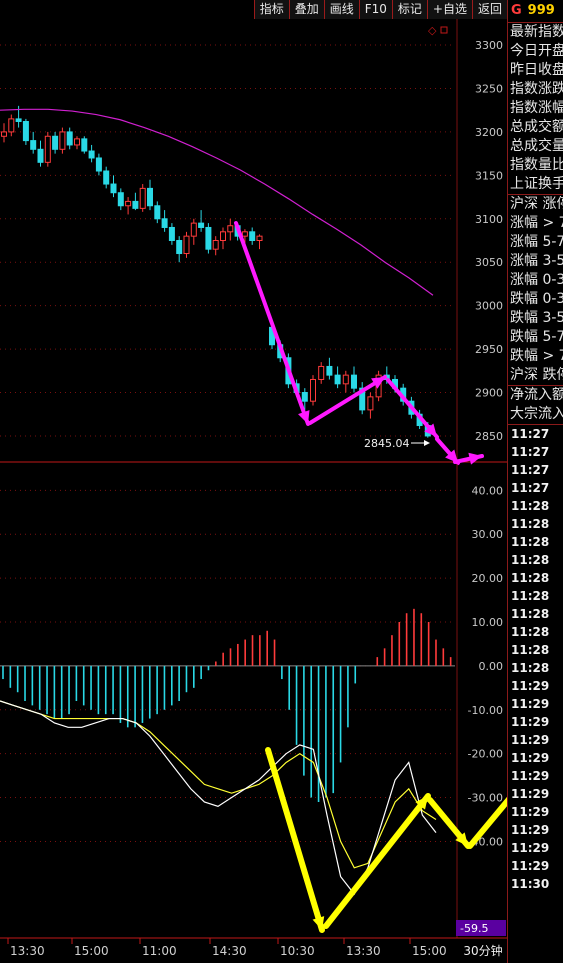 This screenshot has height=963, width=563. I want to click on quote-row-label: 总成交量, so click(536, 146).